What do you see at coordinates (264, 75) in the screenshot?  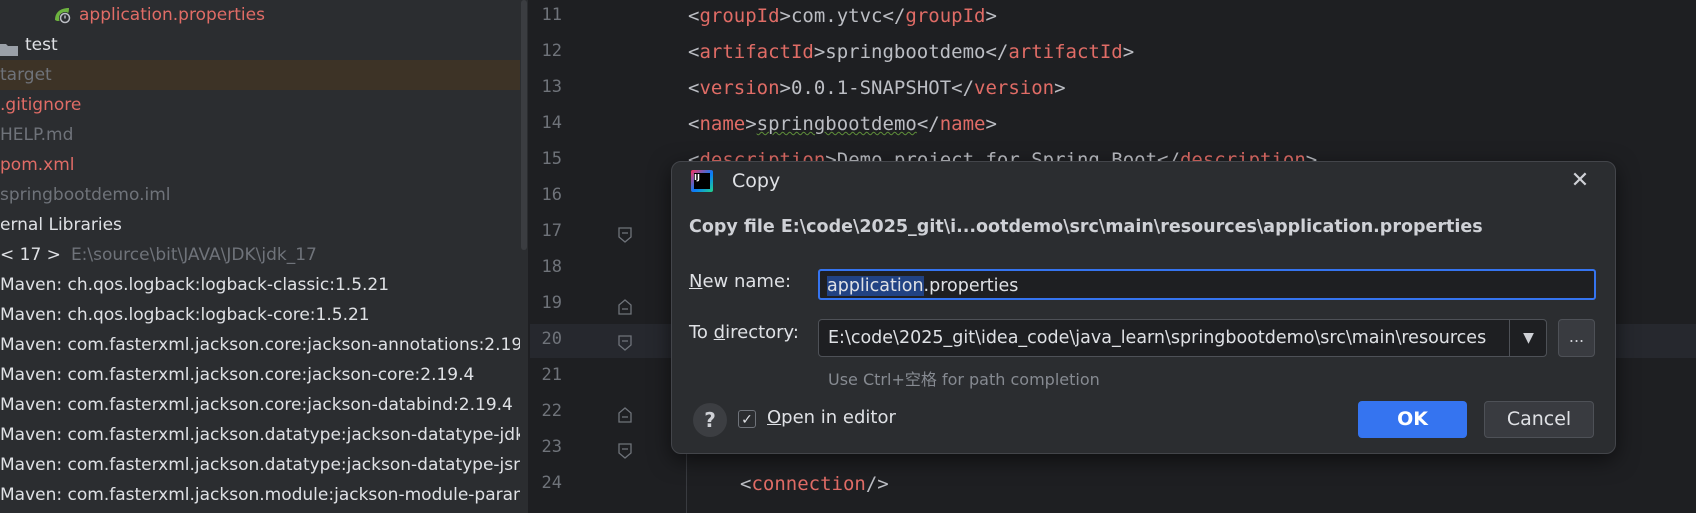 I see `tree-item: target` at bounding box center [264, 75].